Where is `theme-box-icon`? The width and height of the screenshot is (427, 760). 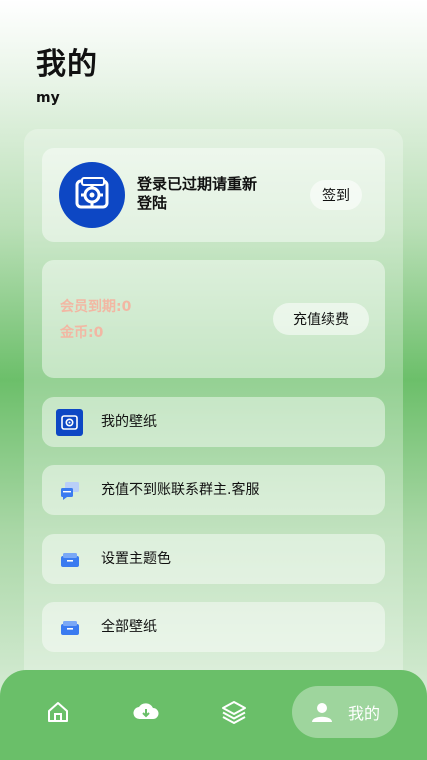
theme-box-icon is located at coordinates (69, 559).